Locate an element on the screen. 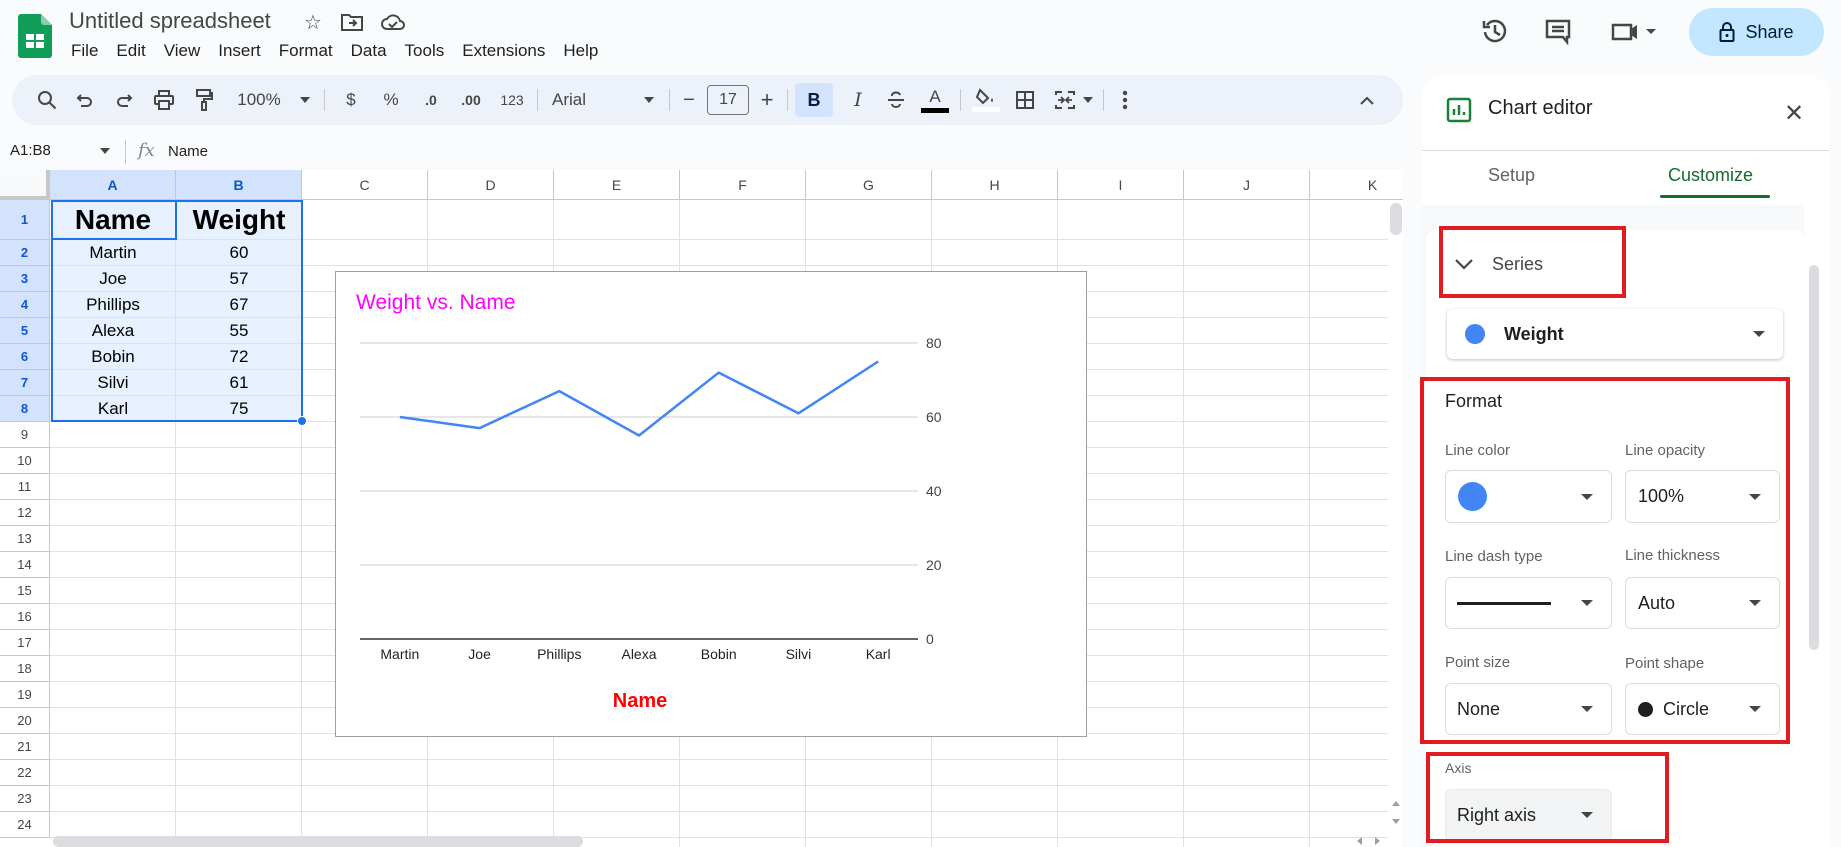 This screenshot has width=1841, height=847. name-cell: Phillips is located at coordinates (113, 305).